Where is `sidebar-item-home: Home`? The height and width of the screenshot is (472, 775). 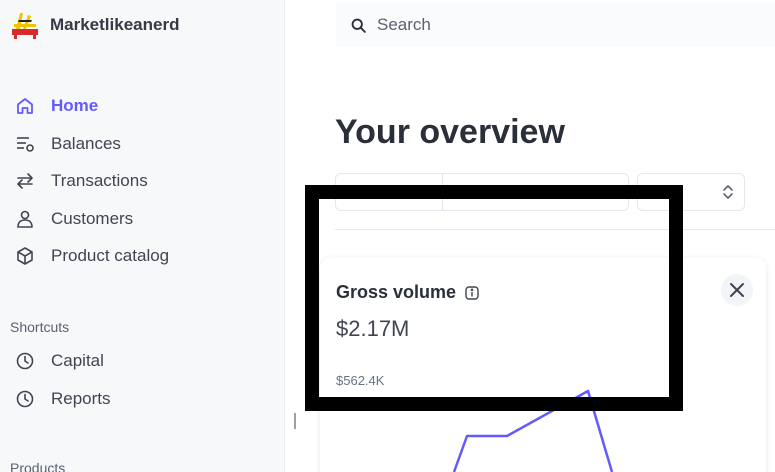
sidebar-item-home: Home is located at coordinates (56, 106).